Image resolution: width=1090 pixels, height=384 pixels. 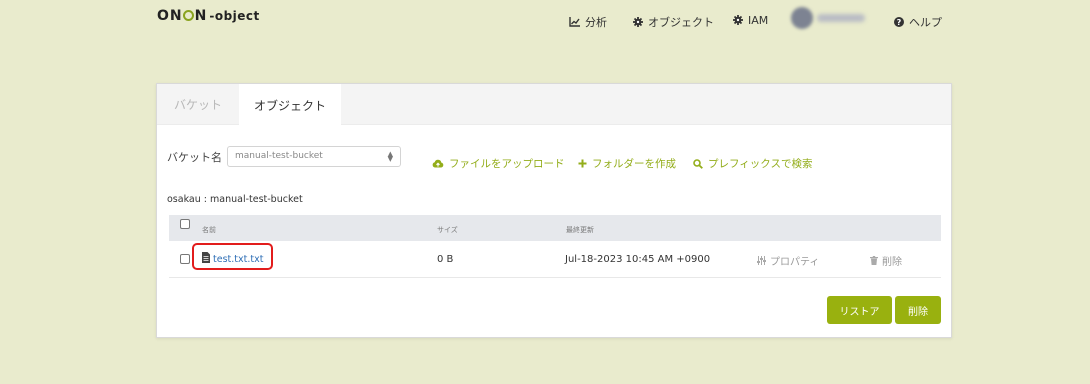 I want to click on nav-analytics: 分析, so click(x=588, y=22).